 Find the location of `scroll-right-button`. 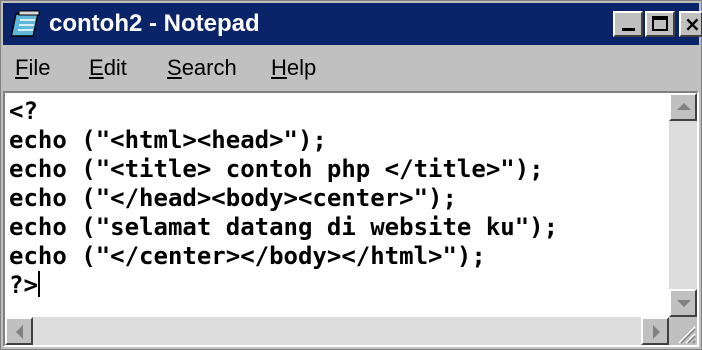

scroll-right-button is located at coordinates (655, 331).